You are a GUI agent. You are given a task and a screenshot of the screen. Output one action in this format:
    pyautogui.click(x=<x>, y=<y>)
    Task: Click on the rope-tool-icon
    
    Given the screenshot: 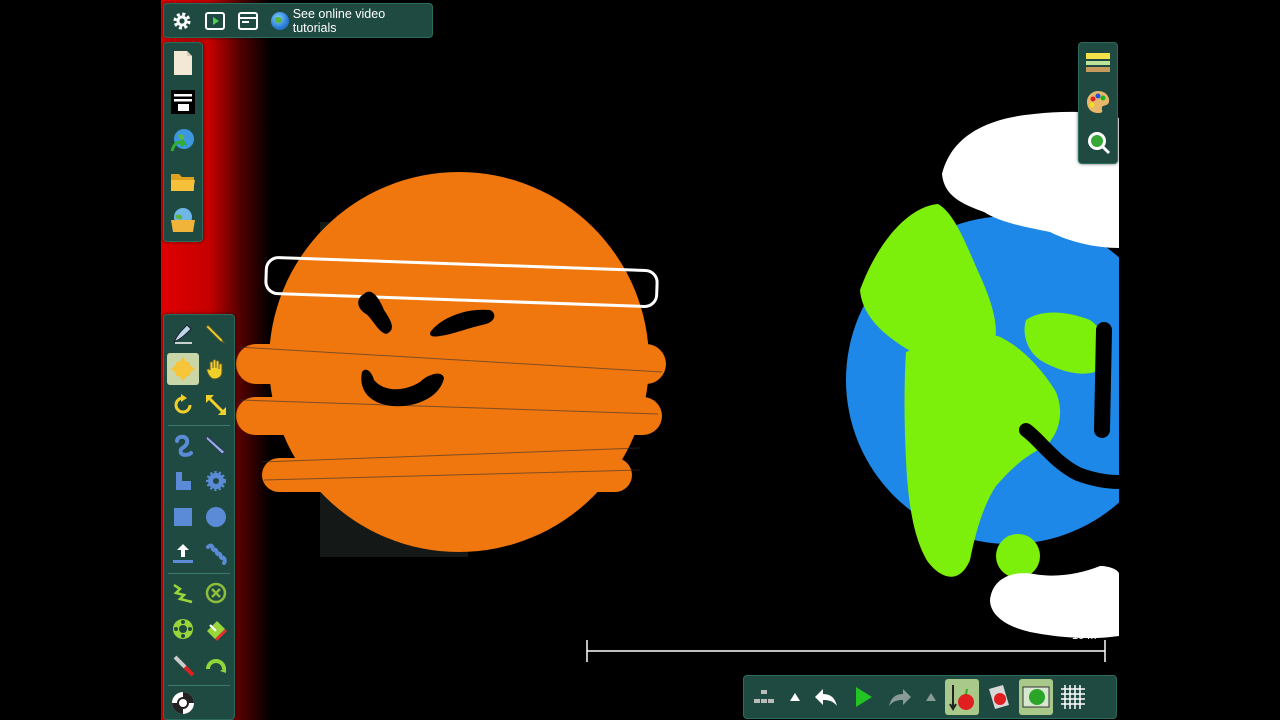 What is the action you would take?
    pyautogui.click(x=183, y=445)
    